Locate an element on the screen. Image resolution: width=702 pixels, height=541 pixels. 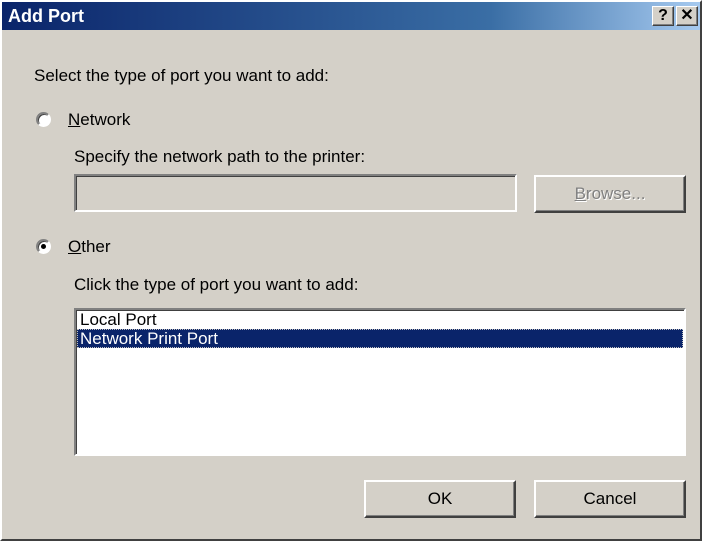
list-item-local-port: Local Port is located at coordinates (380, 319).